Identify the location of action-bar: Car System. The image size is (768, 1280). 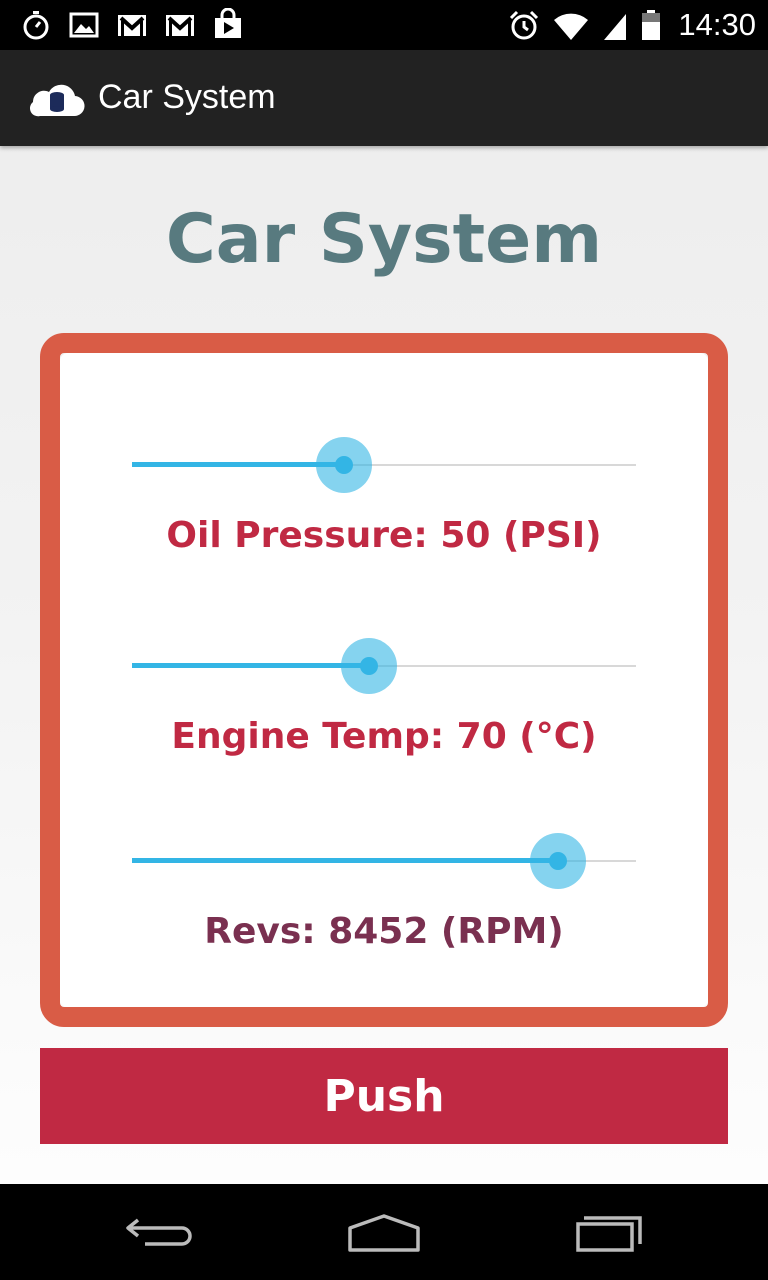
(384, 98).